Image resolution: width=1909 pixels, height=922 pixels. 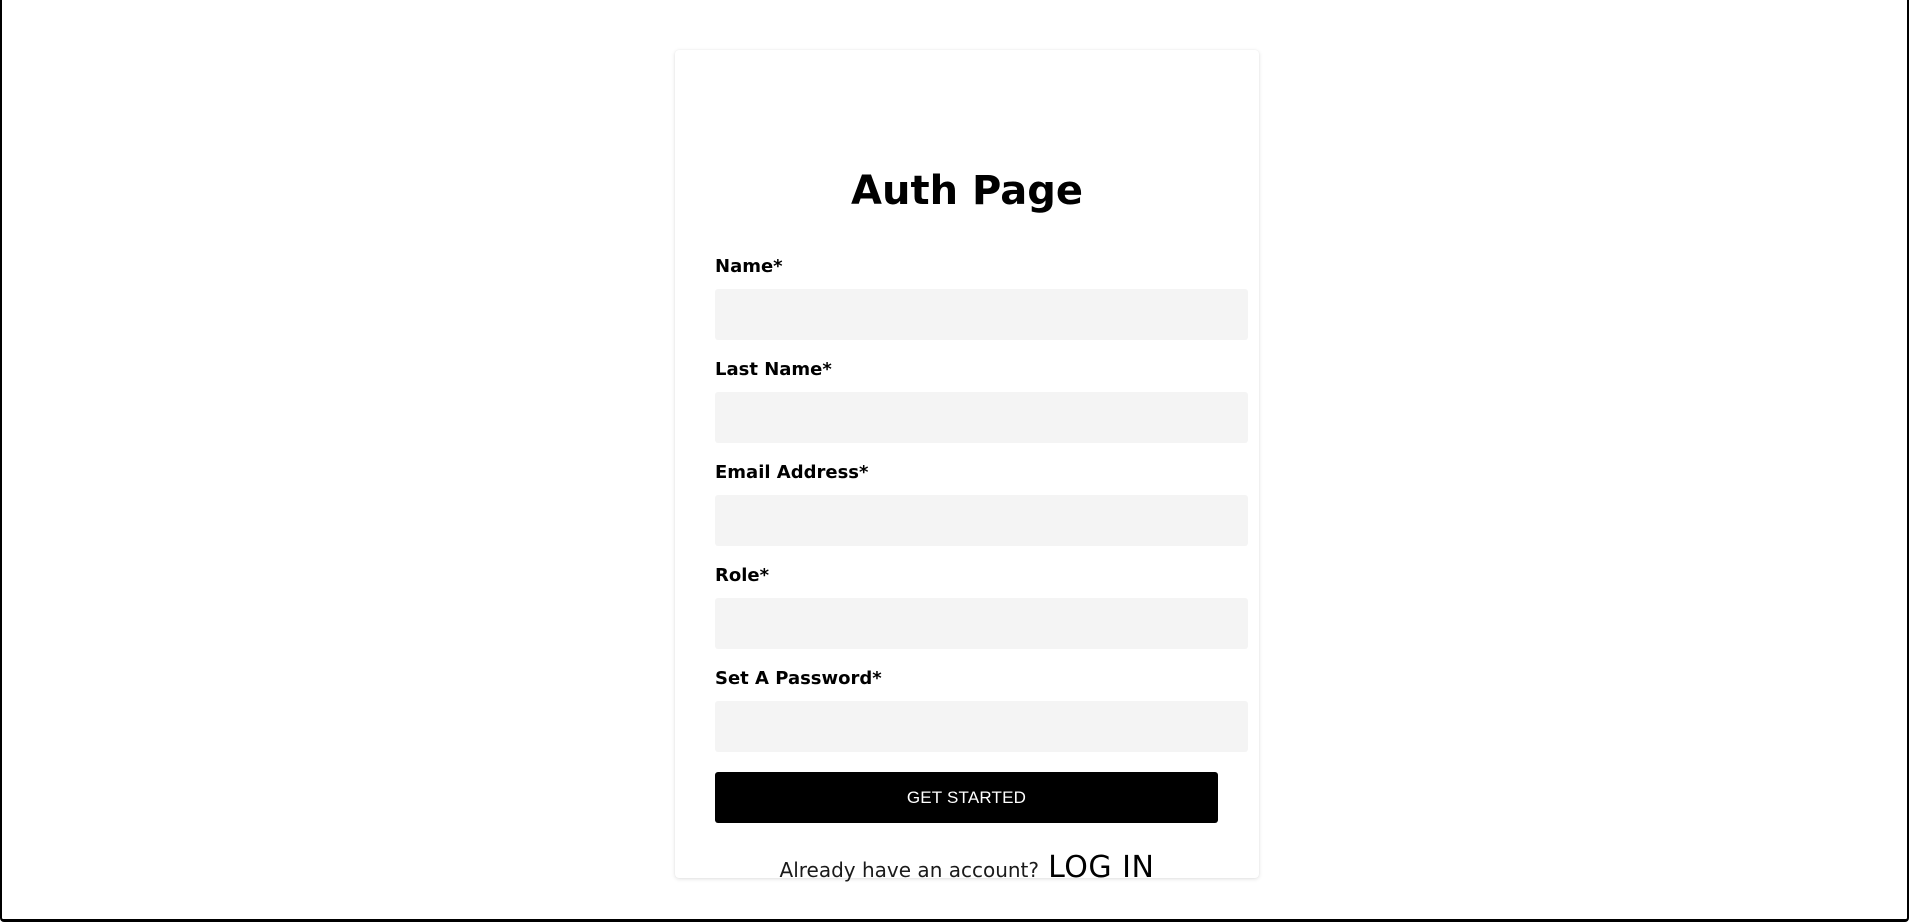 What do you see at coordinates (798, 678) in the screenshot?
I see `password-label: Set A Password*` at bounding box center [798, 678].